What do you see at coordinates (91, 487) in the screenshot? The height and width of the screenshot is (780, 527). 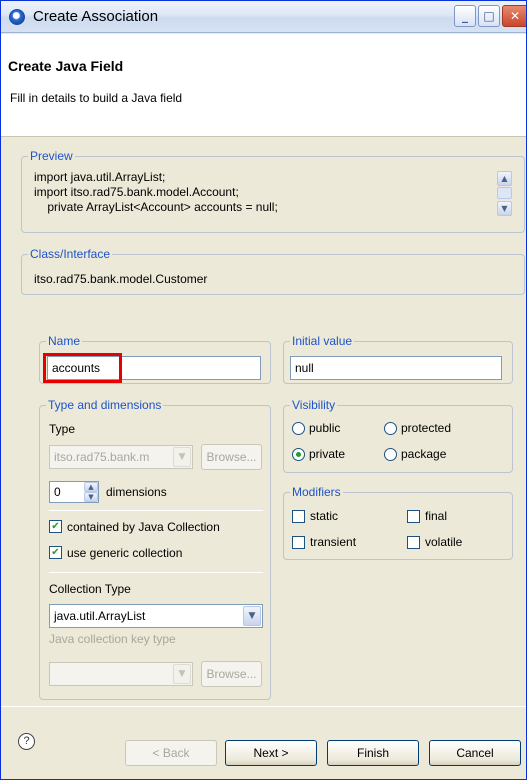 I see `spinner-up-icon: ▲` at bounding box center [91, 487].